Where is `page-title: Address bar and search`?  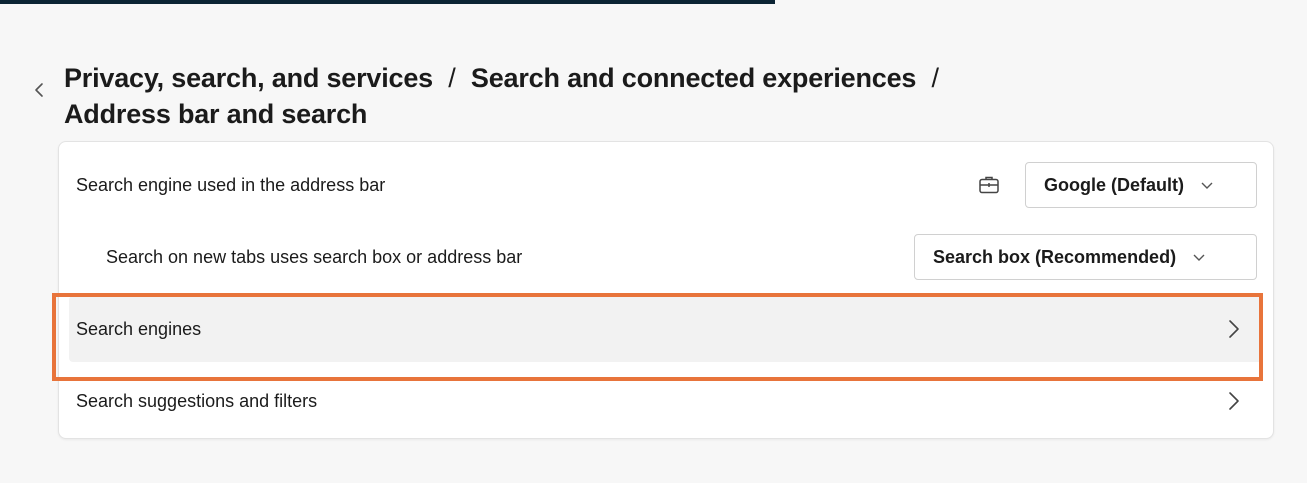 page-title: Address bar and search is located at coordinates (216, 114).